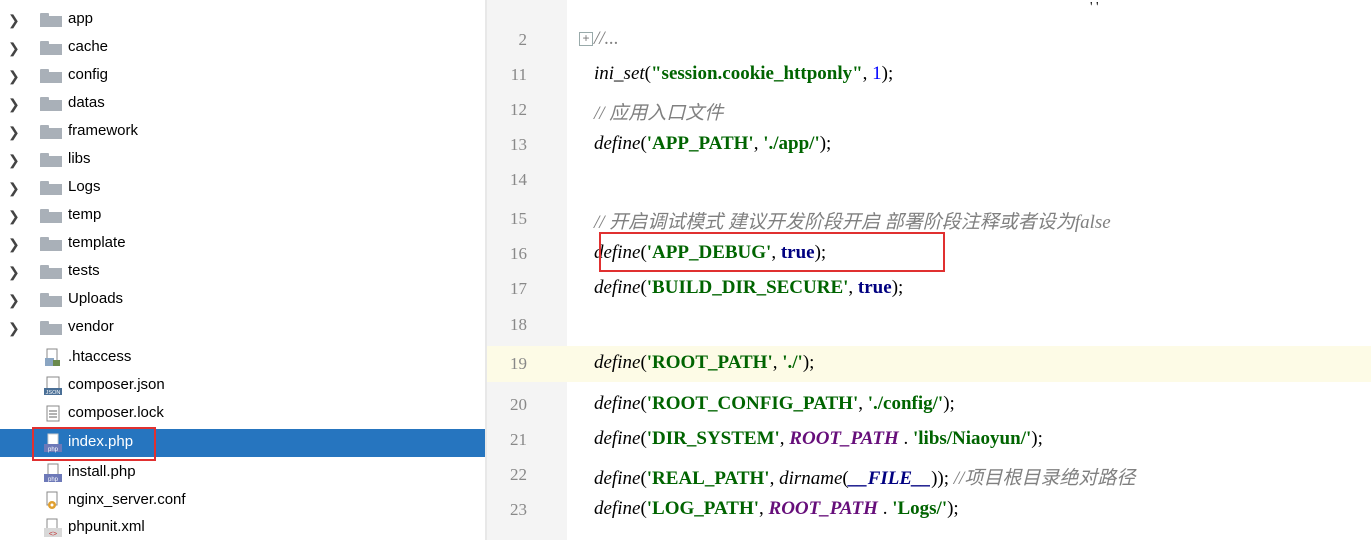 This screenshot has width=1371, height=542. Describe the element at coordinates (242, 188) in the screenshot. I see `tree-folder-logs: ❯ Logs` at that location.